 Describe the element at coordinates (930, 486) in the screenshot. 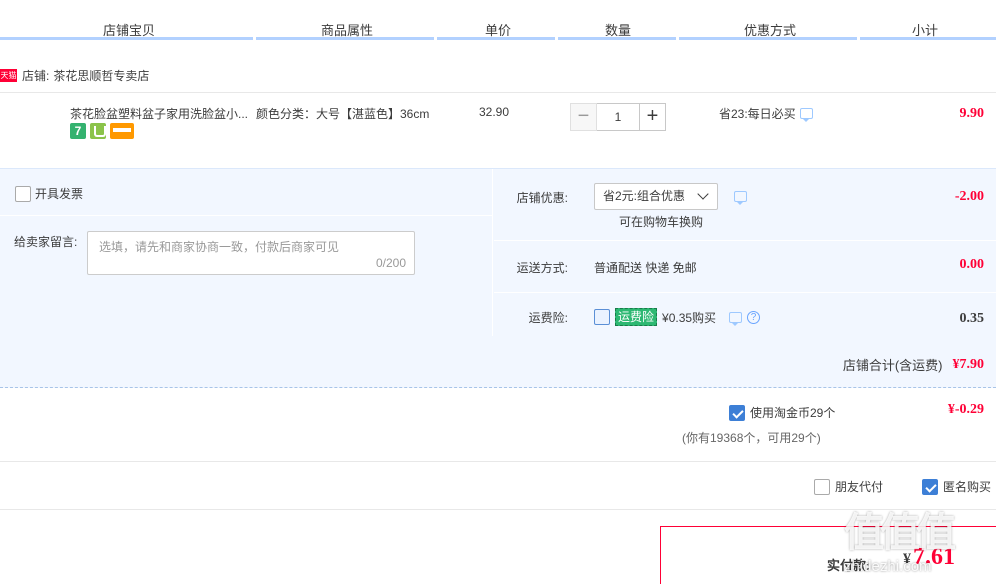

I see `anonymous-checkbox` at that location.